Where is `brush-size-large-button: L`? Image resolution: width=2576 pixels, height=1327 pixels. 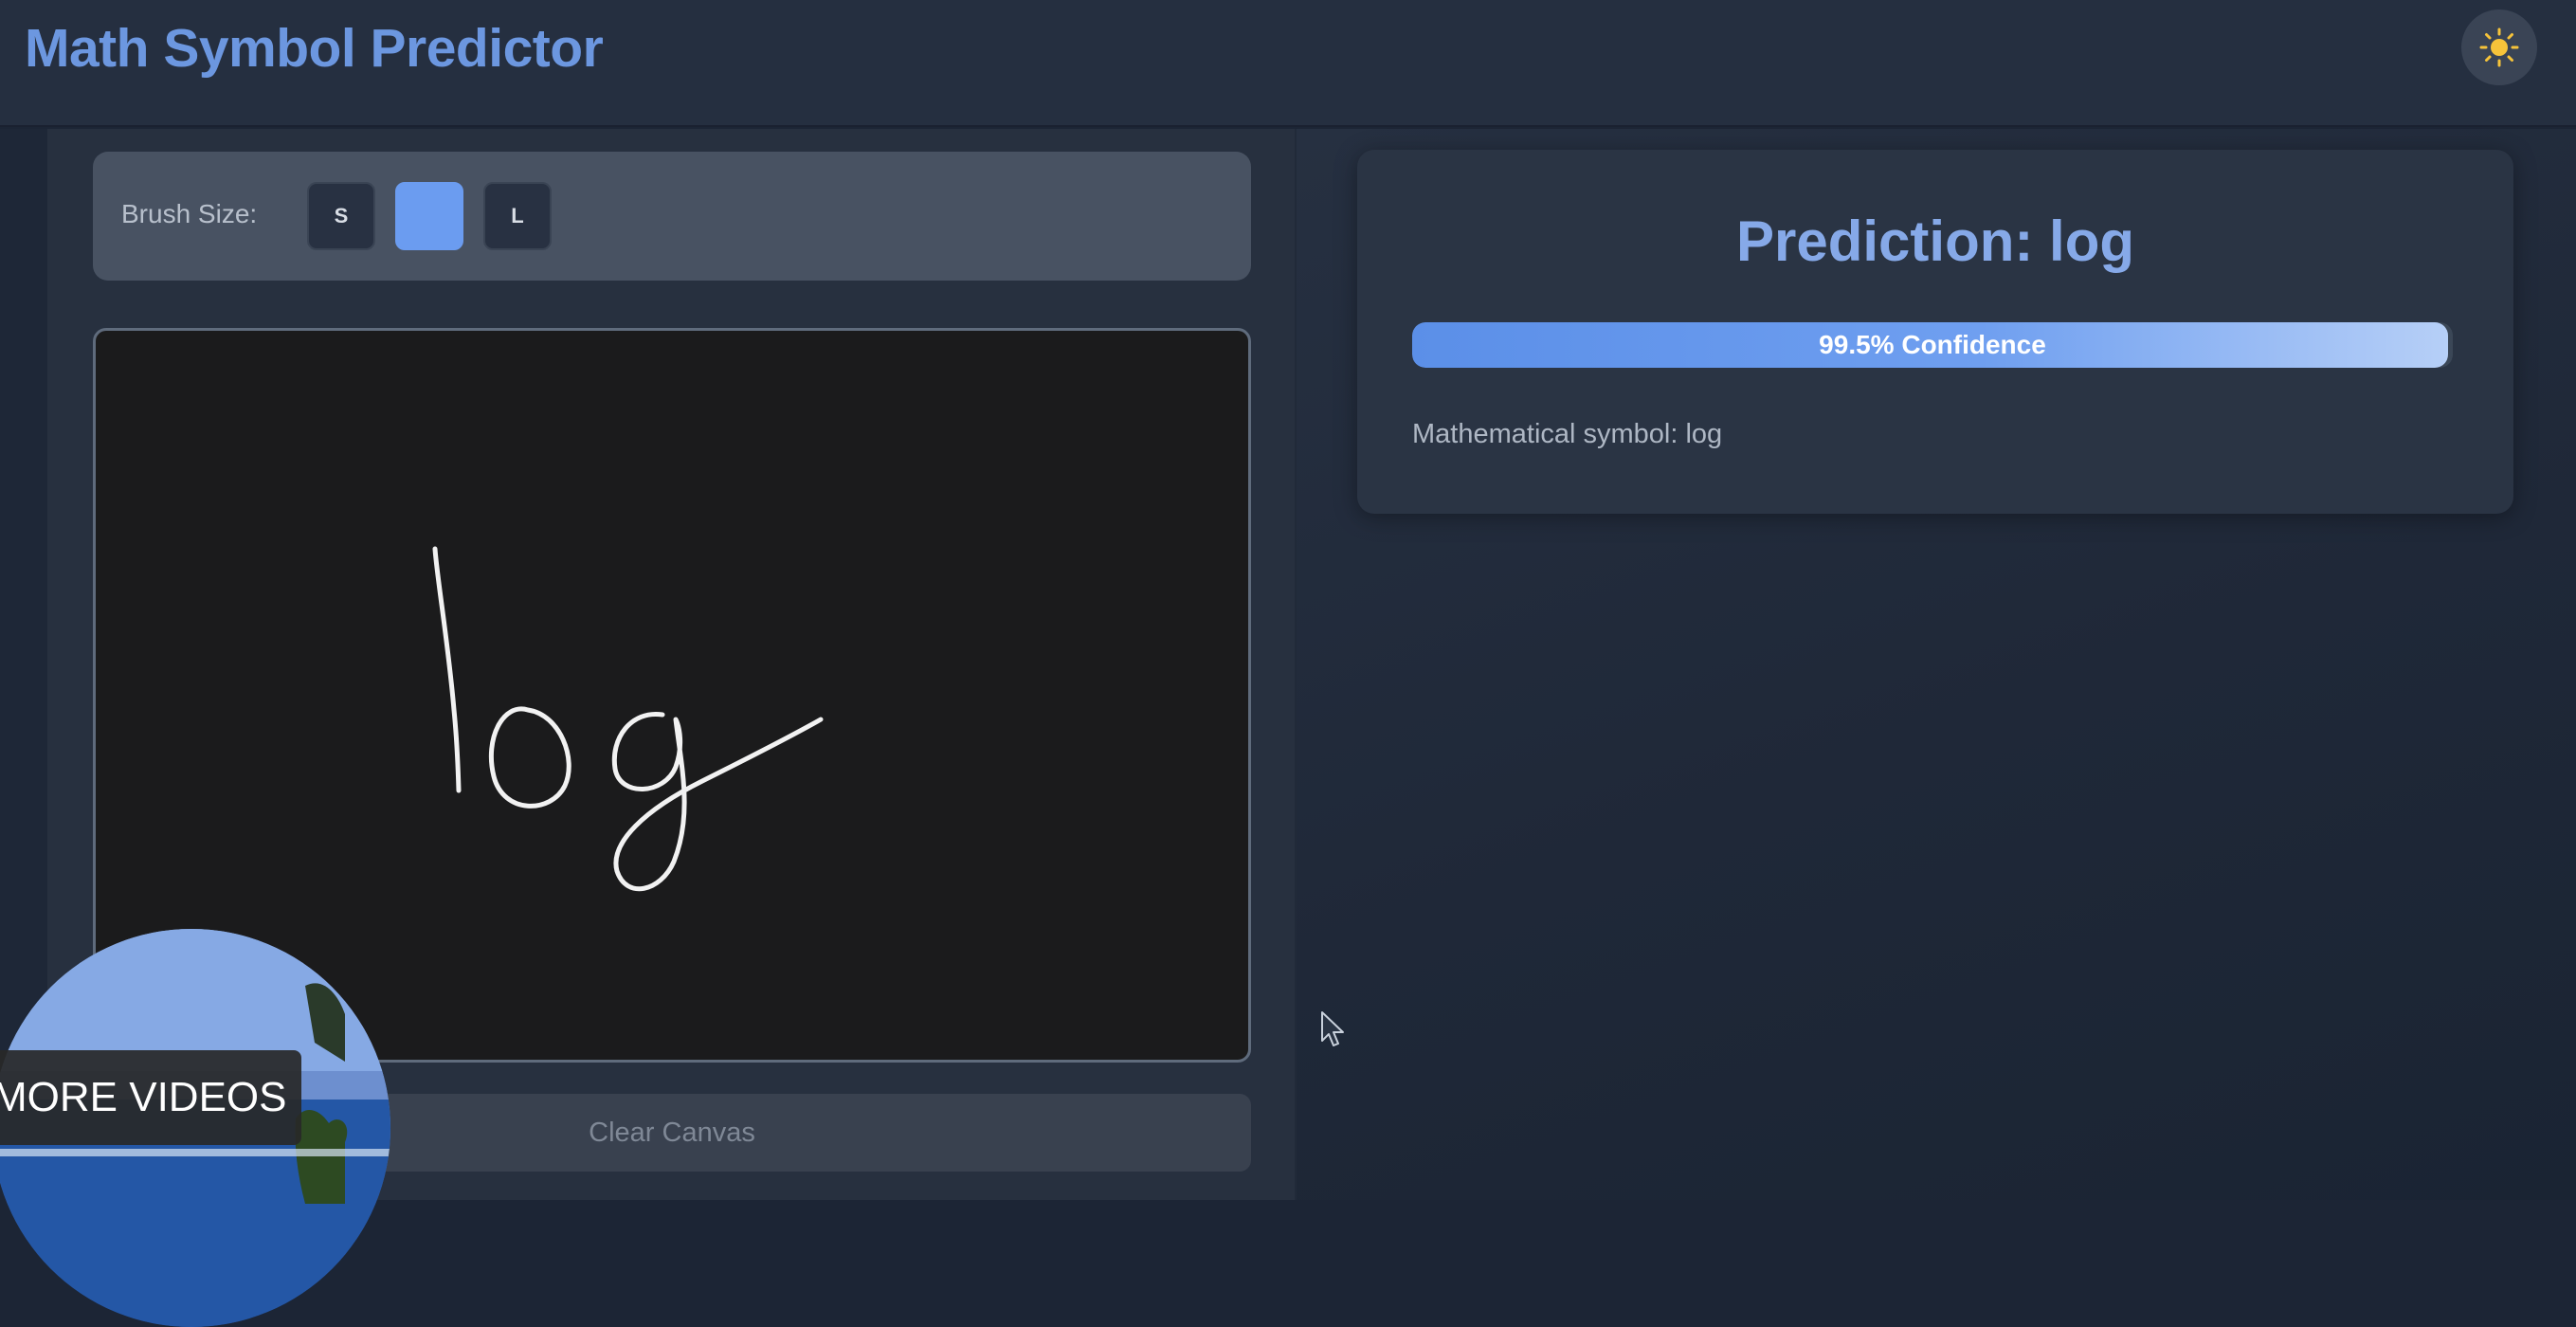
brush-size-large-button: L is located at coordinates (517, 216).